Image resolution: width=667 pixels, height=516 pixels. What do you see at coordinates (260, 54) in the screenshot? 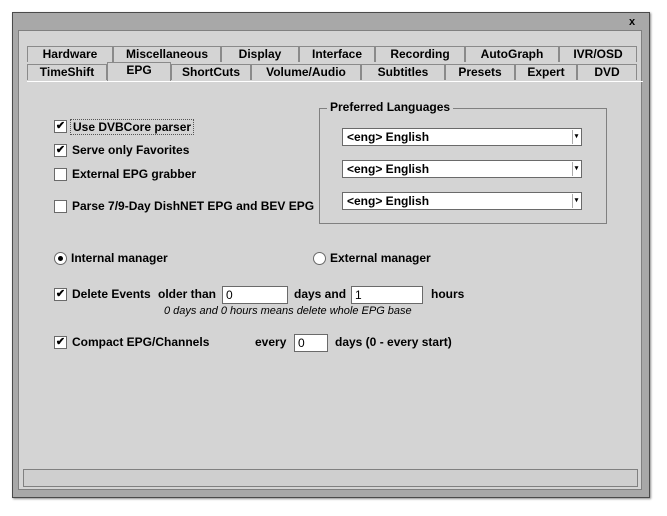
I see `tab-display: Display` at bounding box center [260, 54].